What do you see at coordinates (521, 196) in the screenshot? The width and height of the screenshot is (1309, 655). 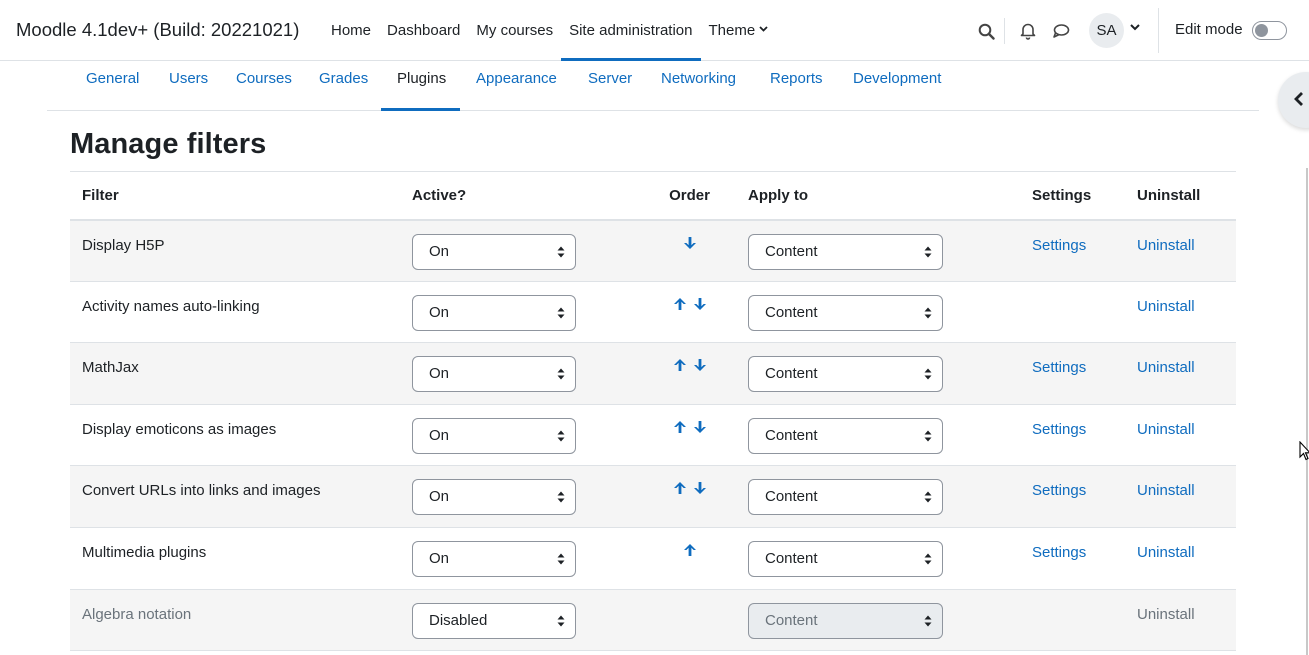 I see `header-active: Active?` at bounding box center [521, 196].